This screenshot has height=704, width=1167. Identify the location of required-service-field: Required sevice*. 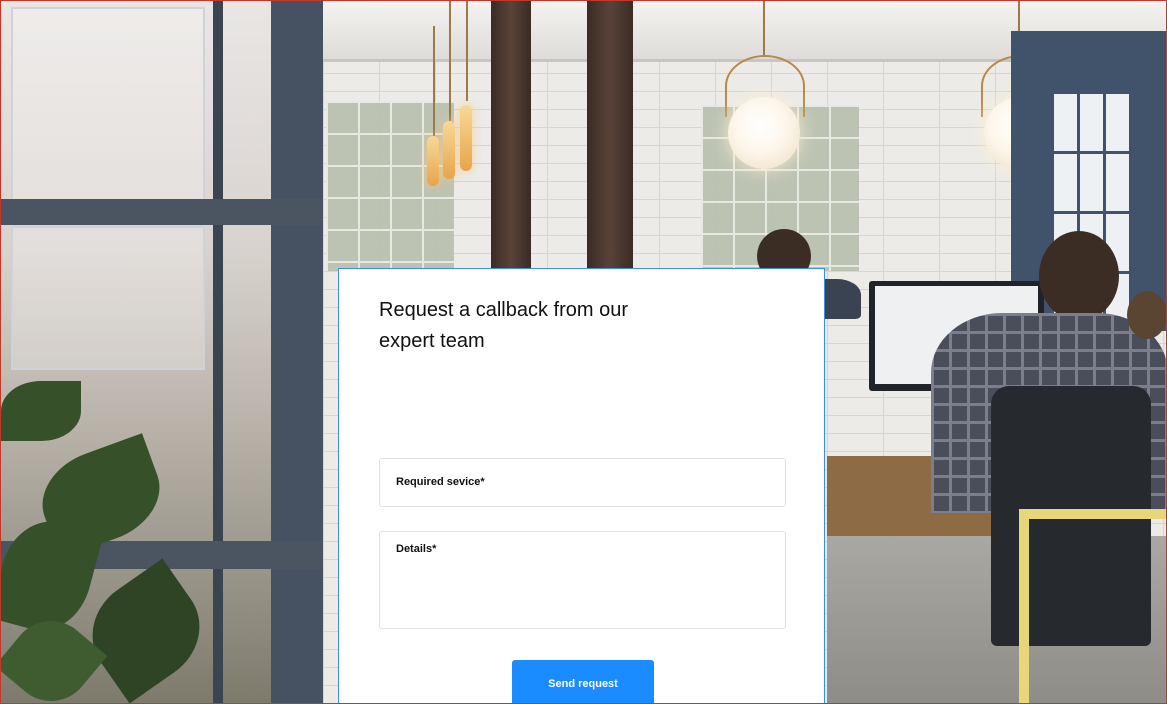
(582, 482).